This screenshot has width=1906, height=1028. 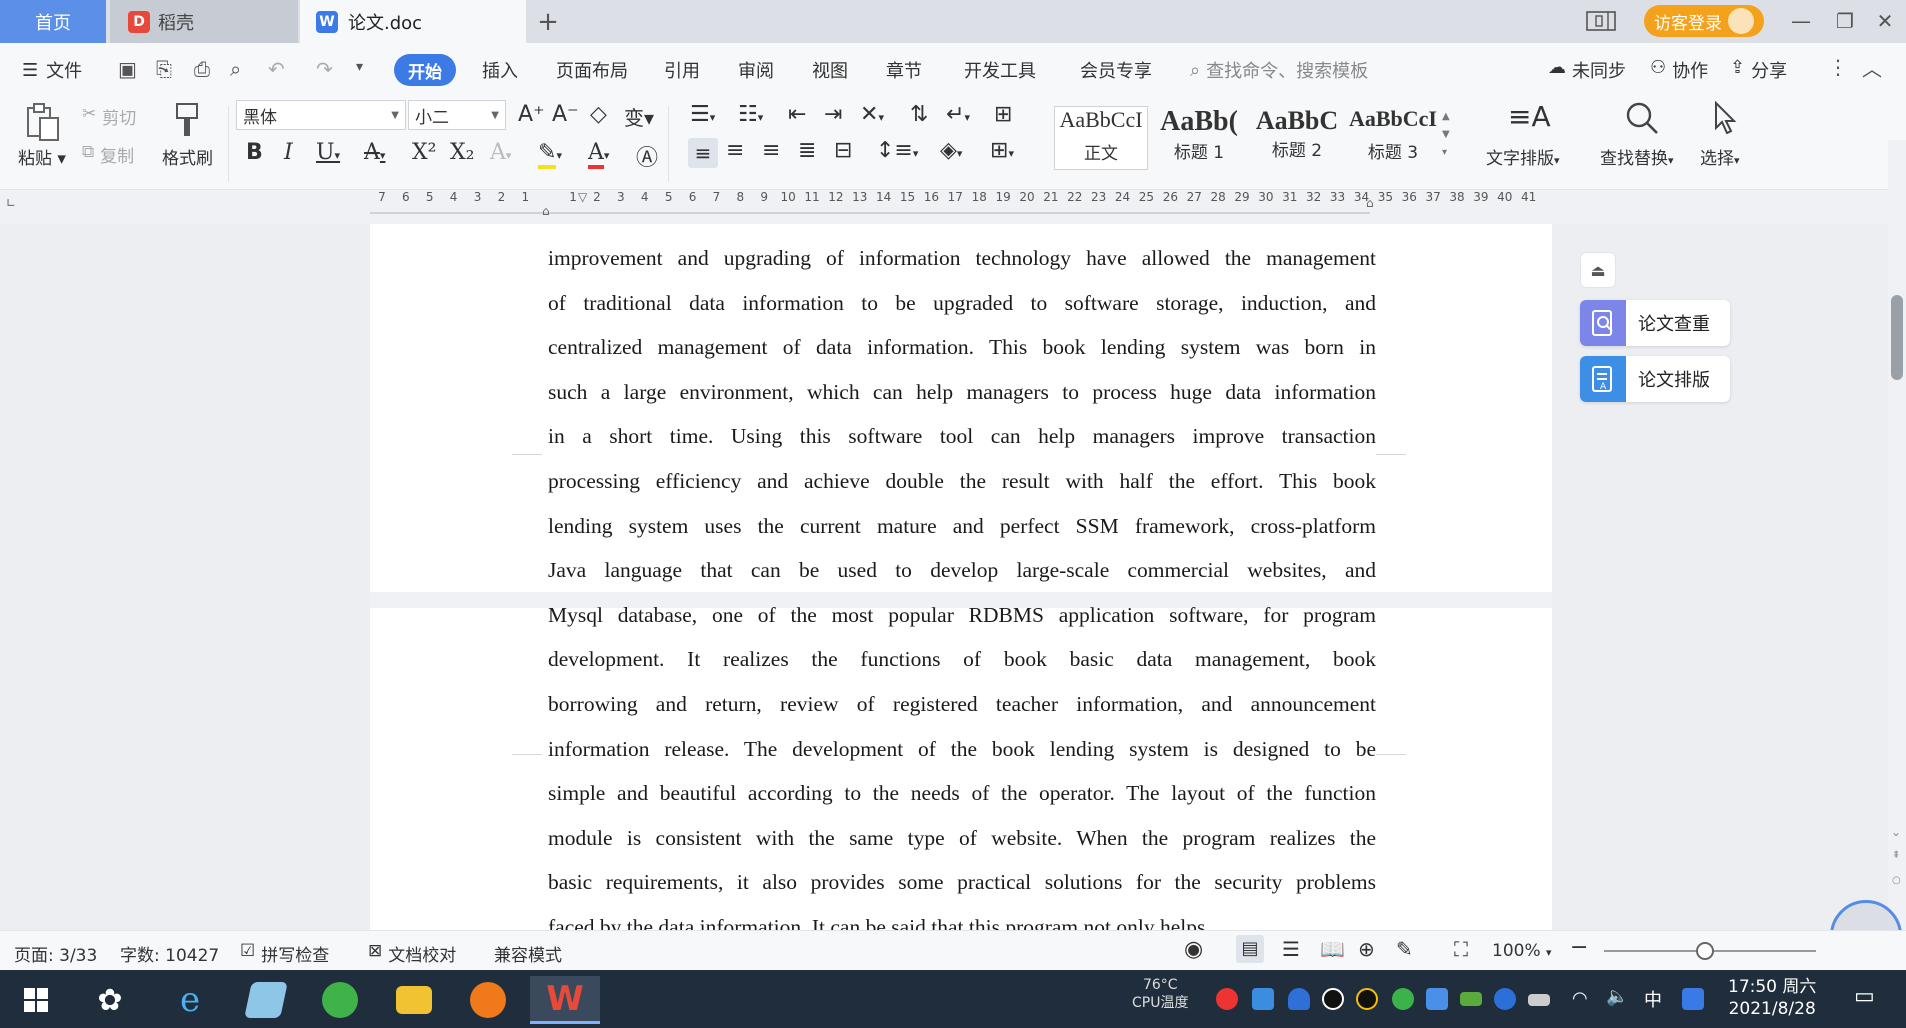 I want to click on tray-green-icon, so click(x=1403, y=999).